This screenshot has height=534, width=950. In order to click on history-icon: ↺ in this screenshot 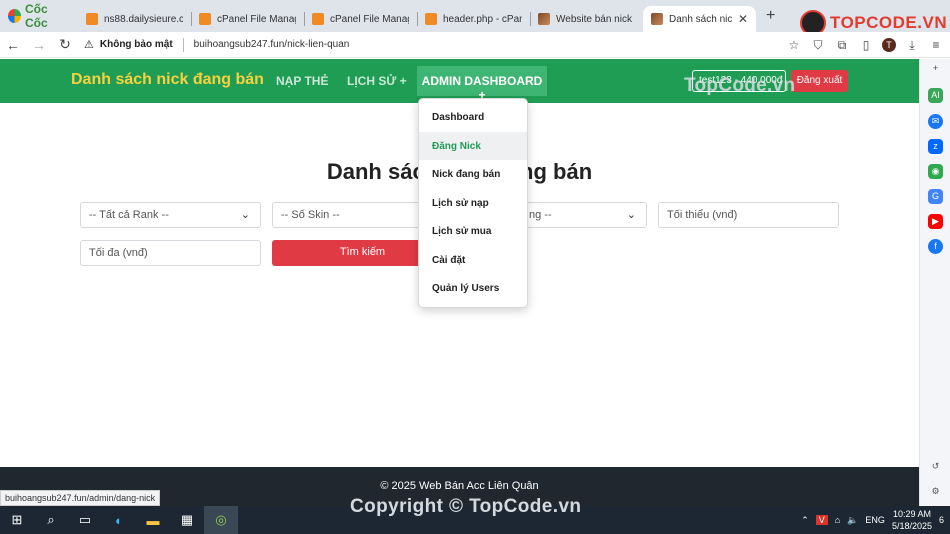, I will do `click(935, 466)`.